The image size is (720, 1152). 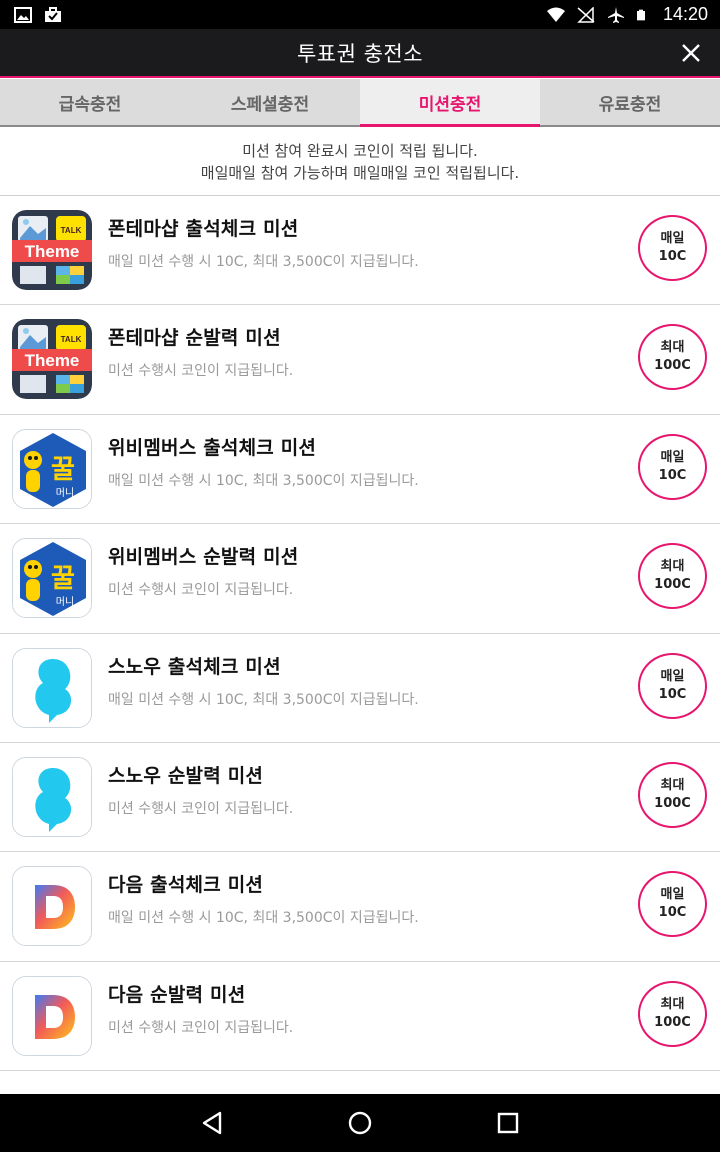 I want to click on home-button, so click(x=360, y=1123).